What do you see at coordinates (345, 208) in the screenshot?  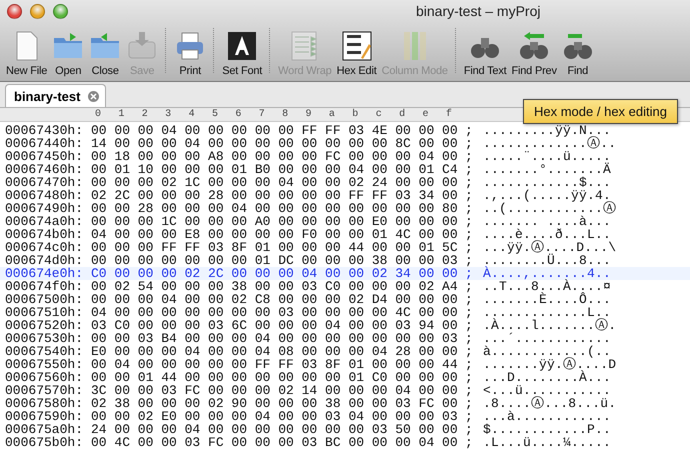 I see `hex-row: 00067490h: 00 00 28 00 00 00 04 00 00 00 00 00 00 00 00 80 ; ..(............Ⓐ` at bounding box center [345, 208].